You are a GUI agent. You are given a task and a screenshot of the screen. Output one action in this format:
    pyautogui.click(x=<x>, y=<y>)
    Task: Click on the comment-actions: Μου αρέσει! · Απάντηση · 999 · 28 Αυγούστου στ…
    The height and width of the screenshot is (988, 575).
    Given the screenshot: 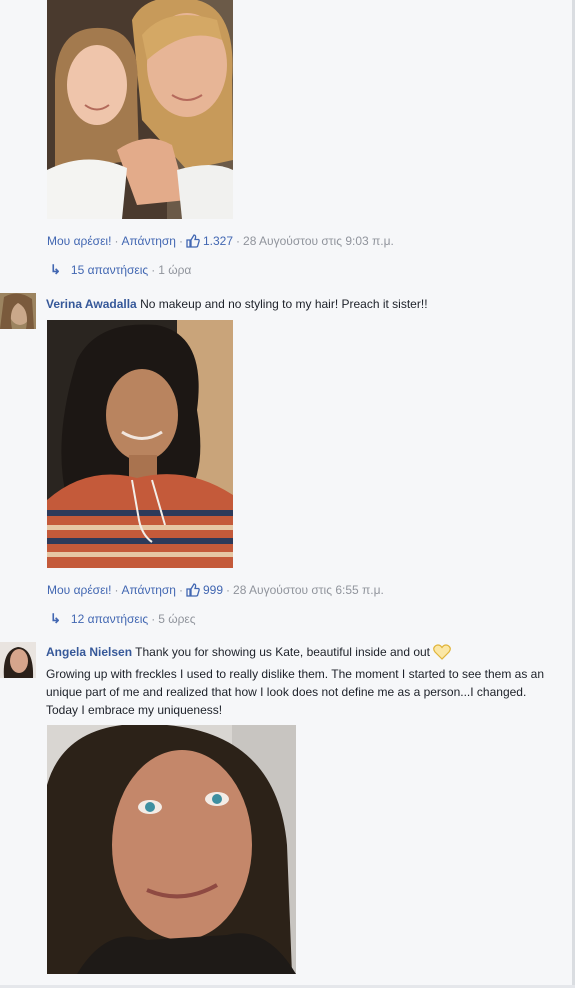 What is the action you would take?
    pyautogui.click(x=215, y=590)
    